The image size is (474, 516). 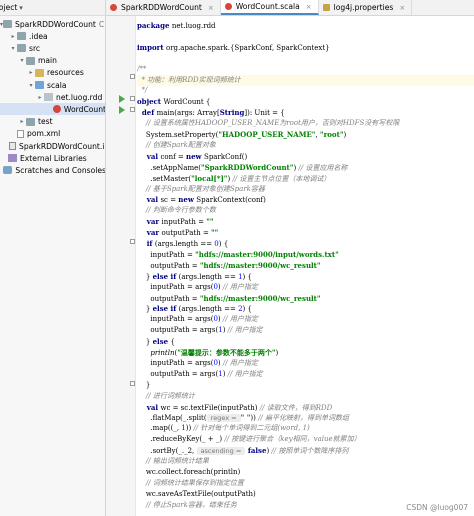 I want to click on tree-item: ▸ .idea, so click(x=52, y=36).